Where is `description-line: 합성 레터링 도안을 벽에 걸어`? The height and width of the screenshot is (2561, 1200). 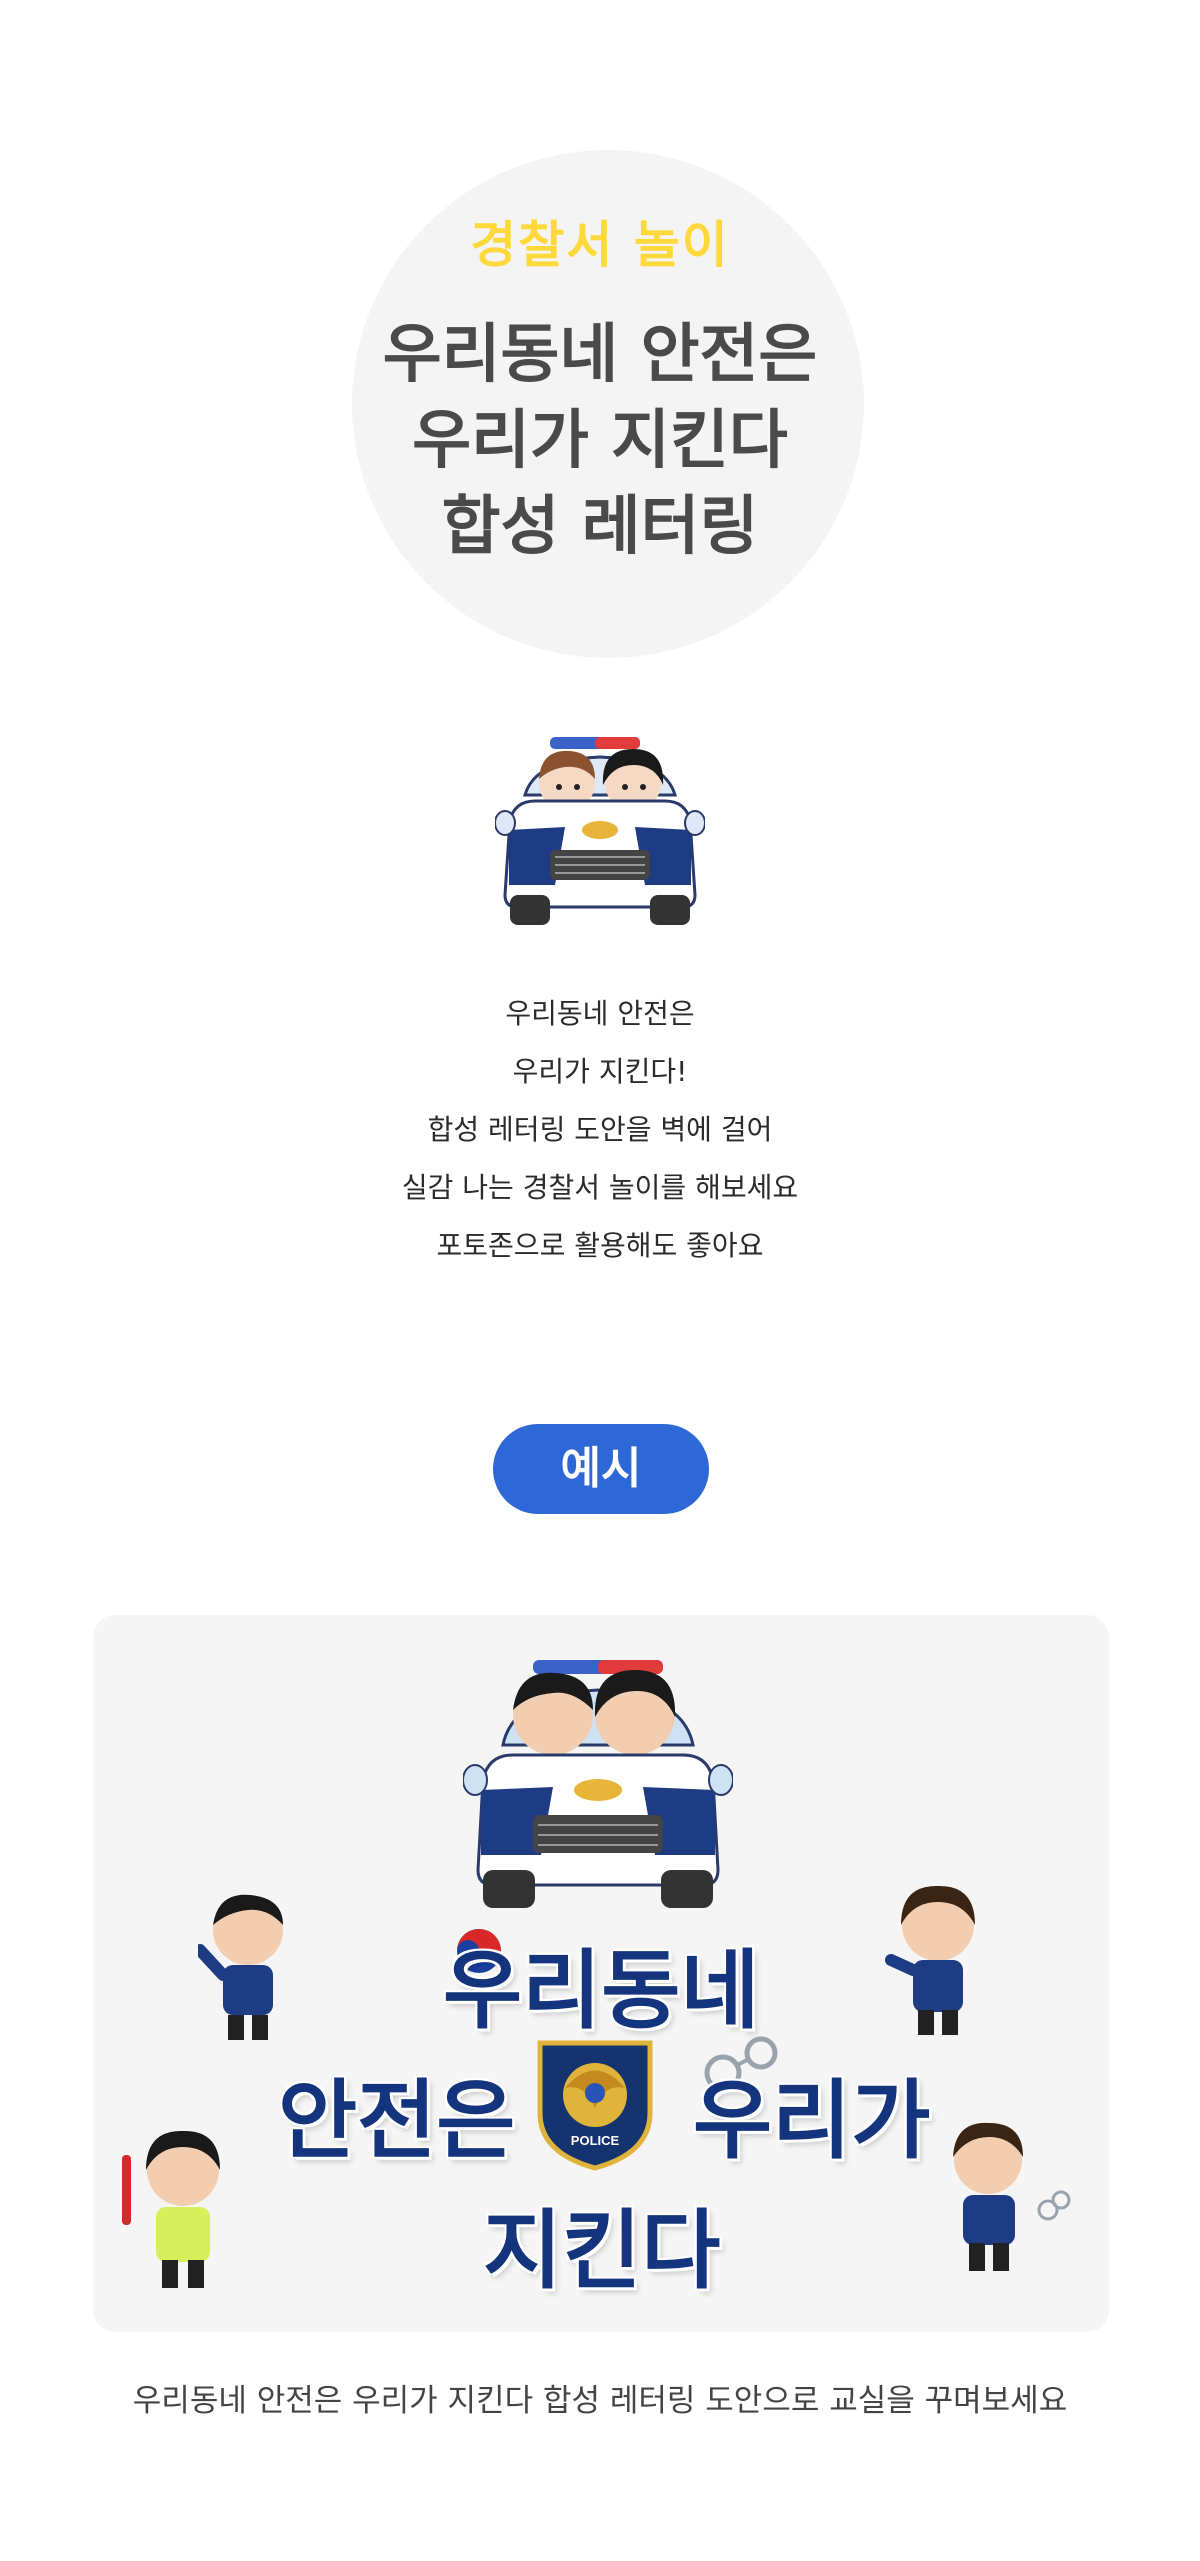 description-line: 합성 레터링 도안을 벽에 걸어 is located at coordinates (600, 1129).